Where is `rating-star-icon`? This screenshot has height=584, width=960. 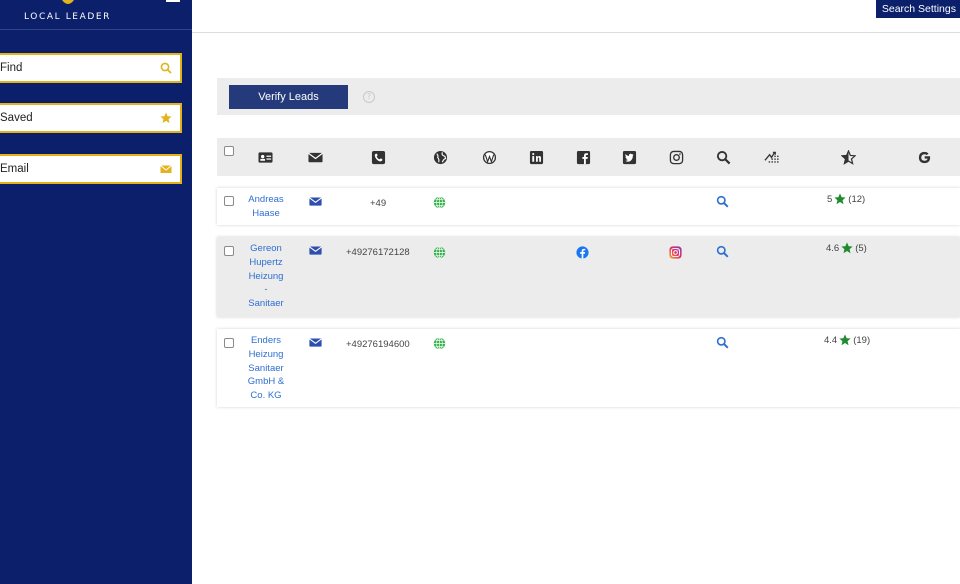 rating-star-icon is located at coordinates (848, 157).